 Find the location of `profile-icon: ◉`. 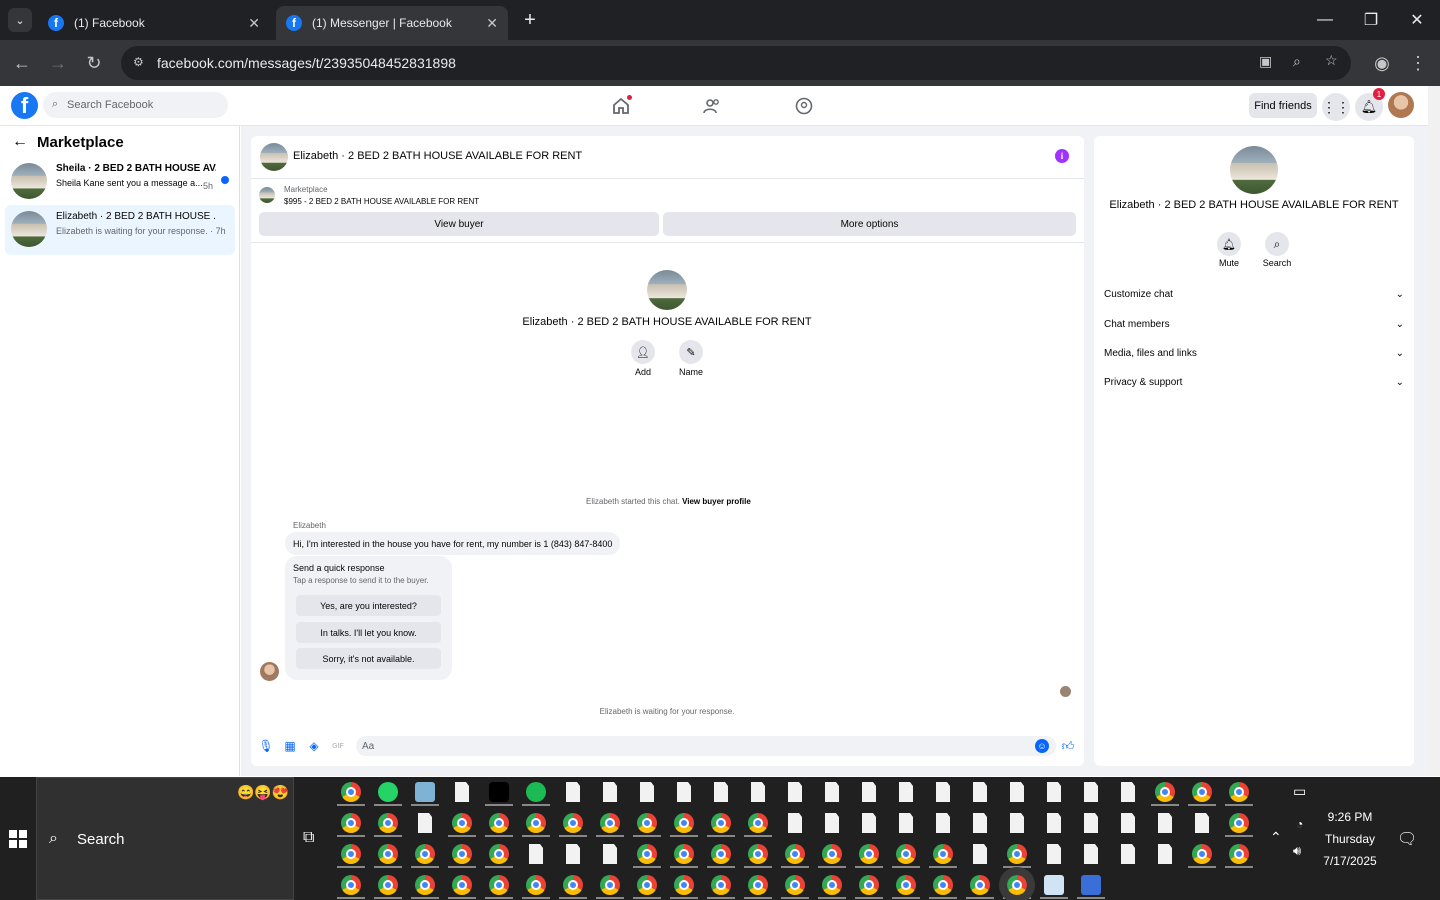

profile-icon: ◉ is located at coordinates (1382, 63).